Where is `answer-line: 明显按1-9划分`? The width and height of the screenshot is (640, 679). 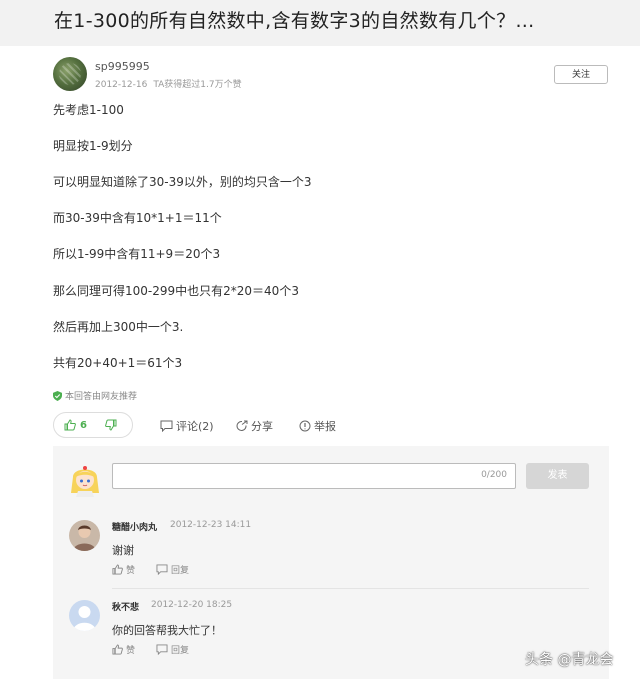 answer-line: 明显按1-9划分 is located at coordinates (93, 146).